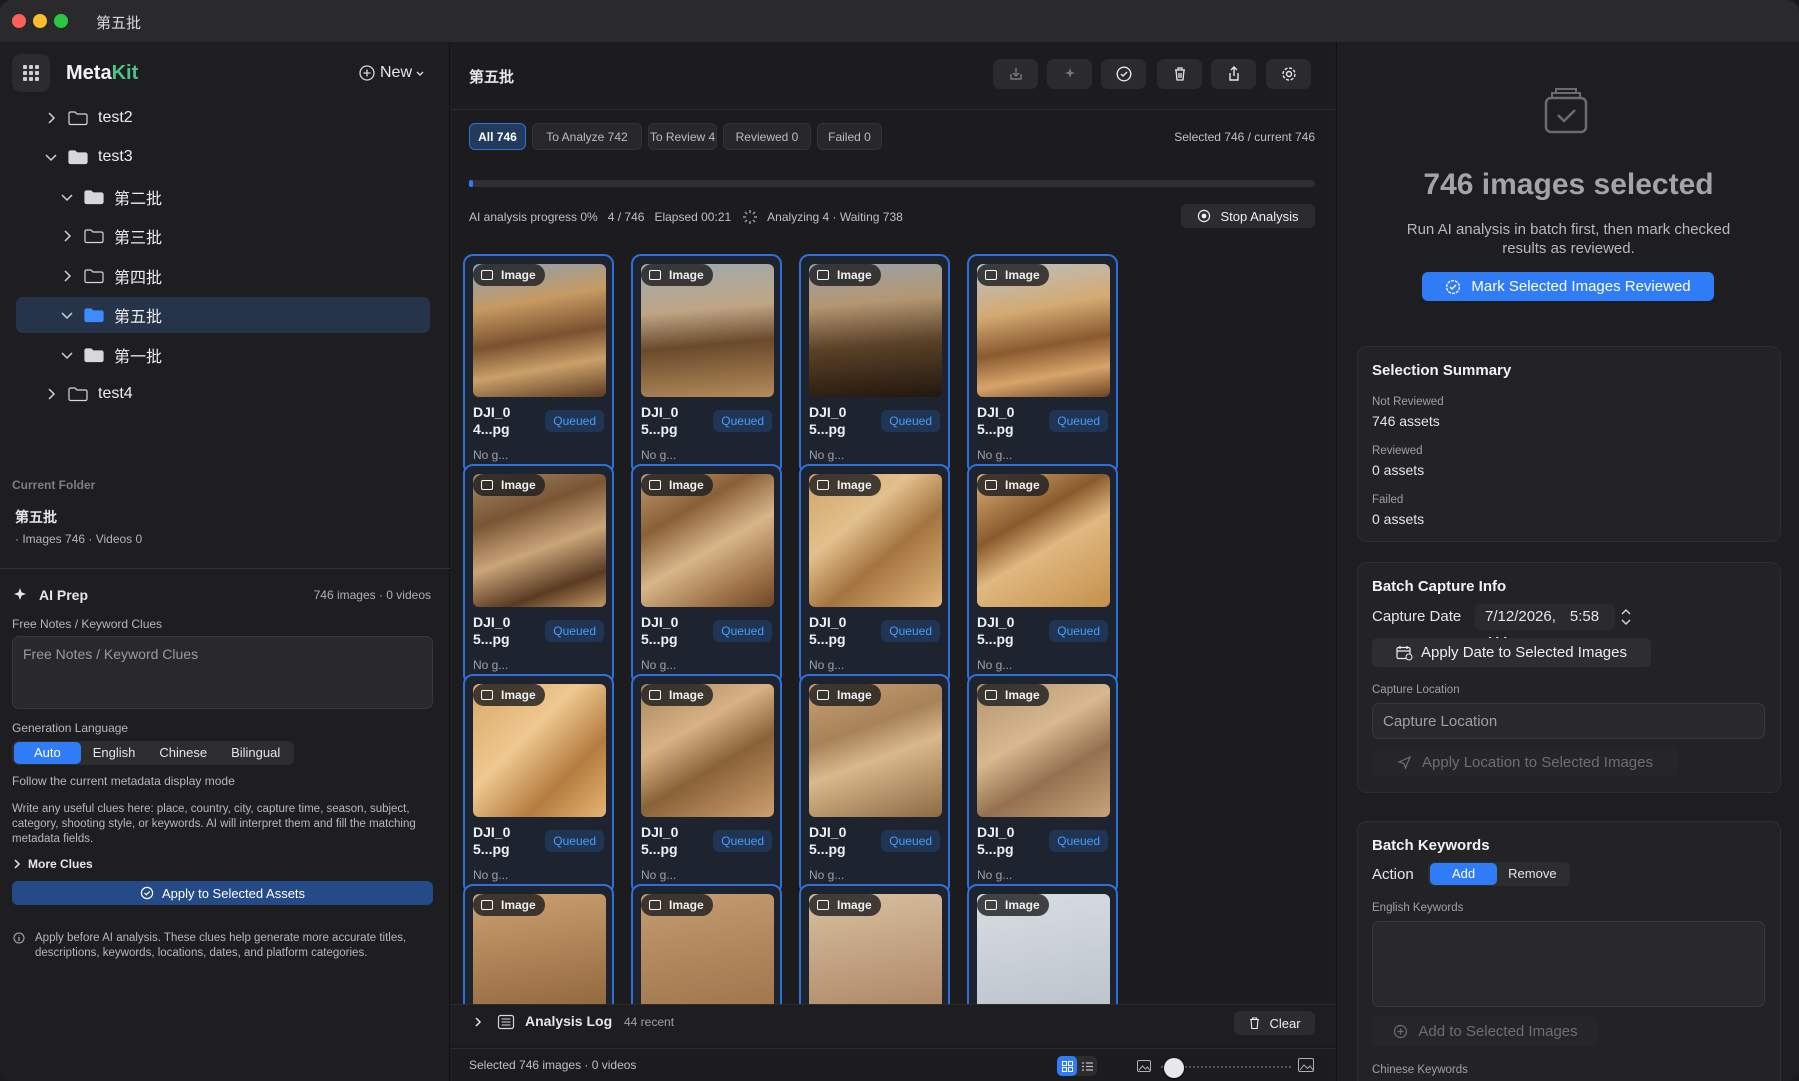 This screenshot has width=1799, height=1081. Describe the element at coordinates (478, 1023) in the screenshot. I see `log-expand-toggle` at that location.